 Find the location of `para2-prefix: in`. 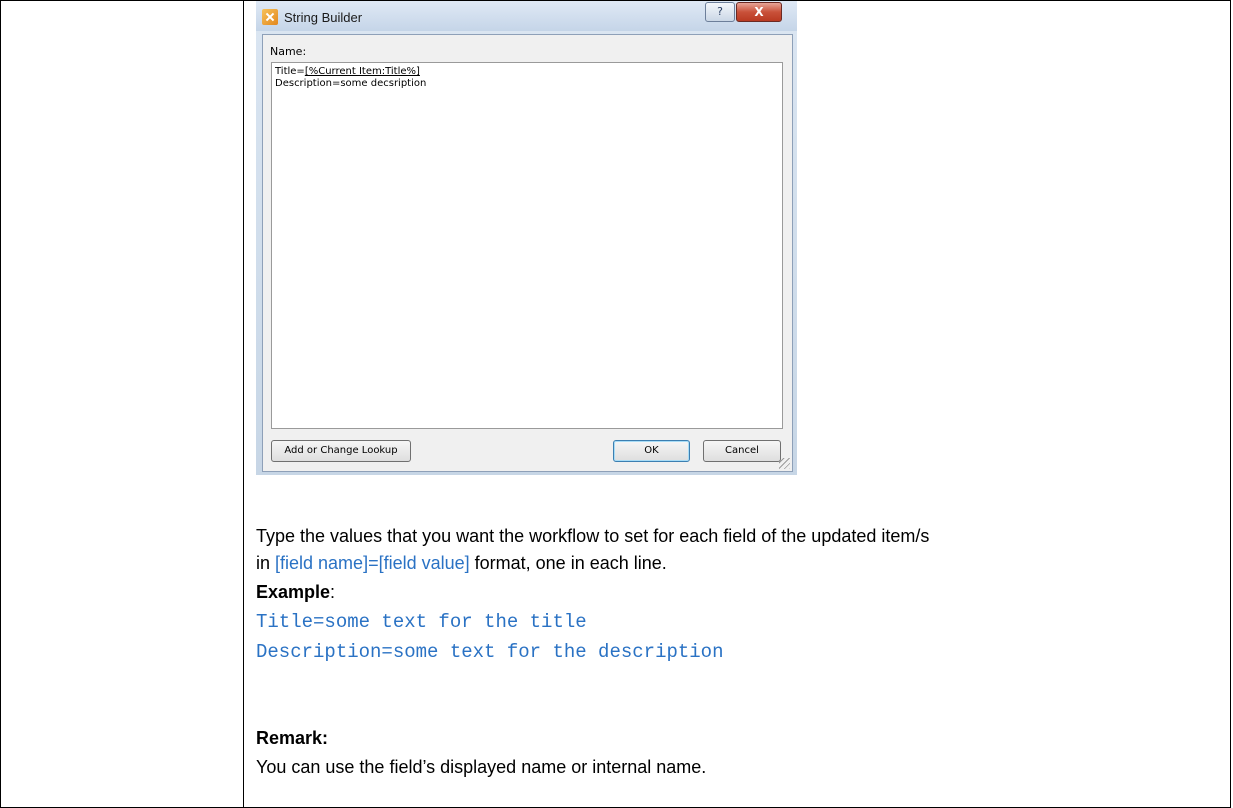

para2-prefix: in is located at coordinates (266, 563).